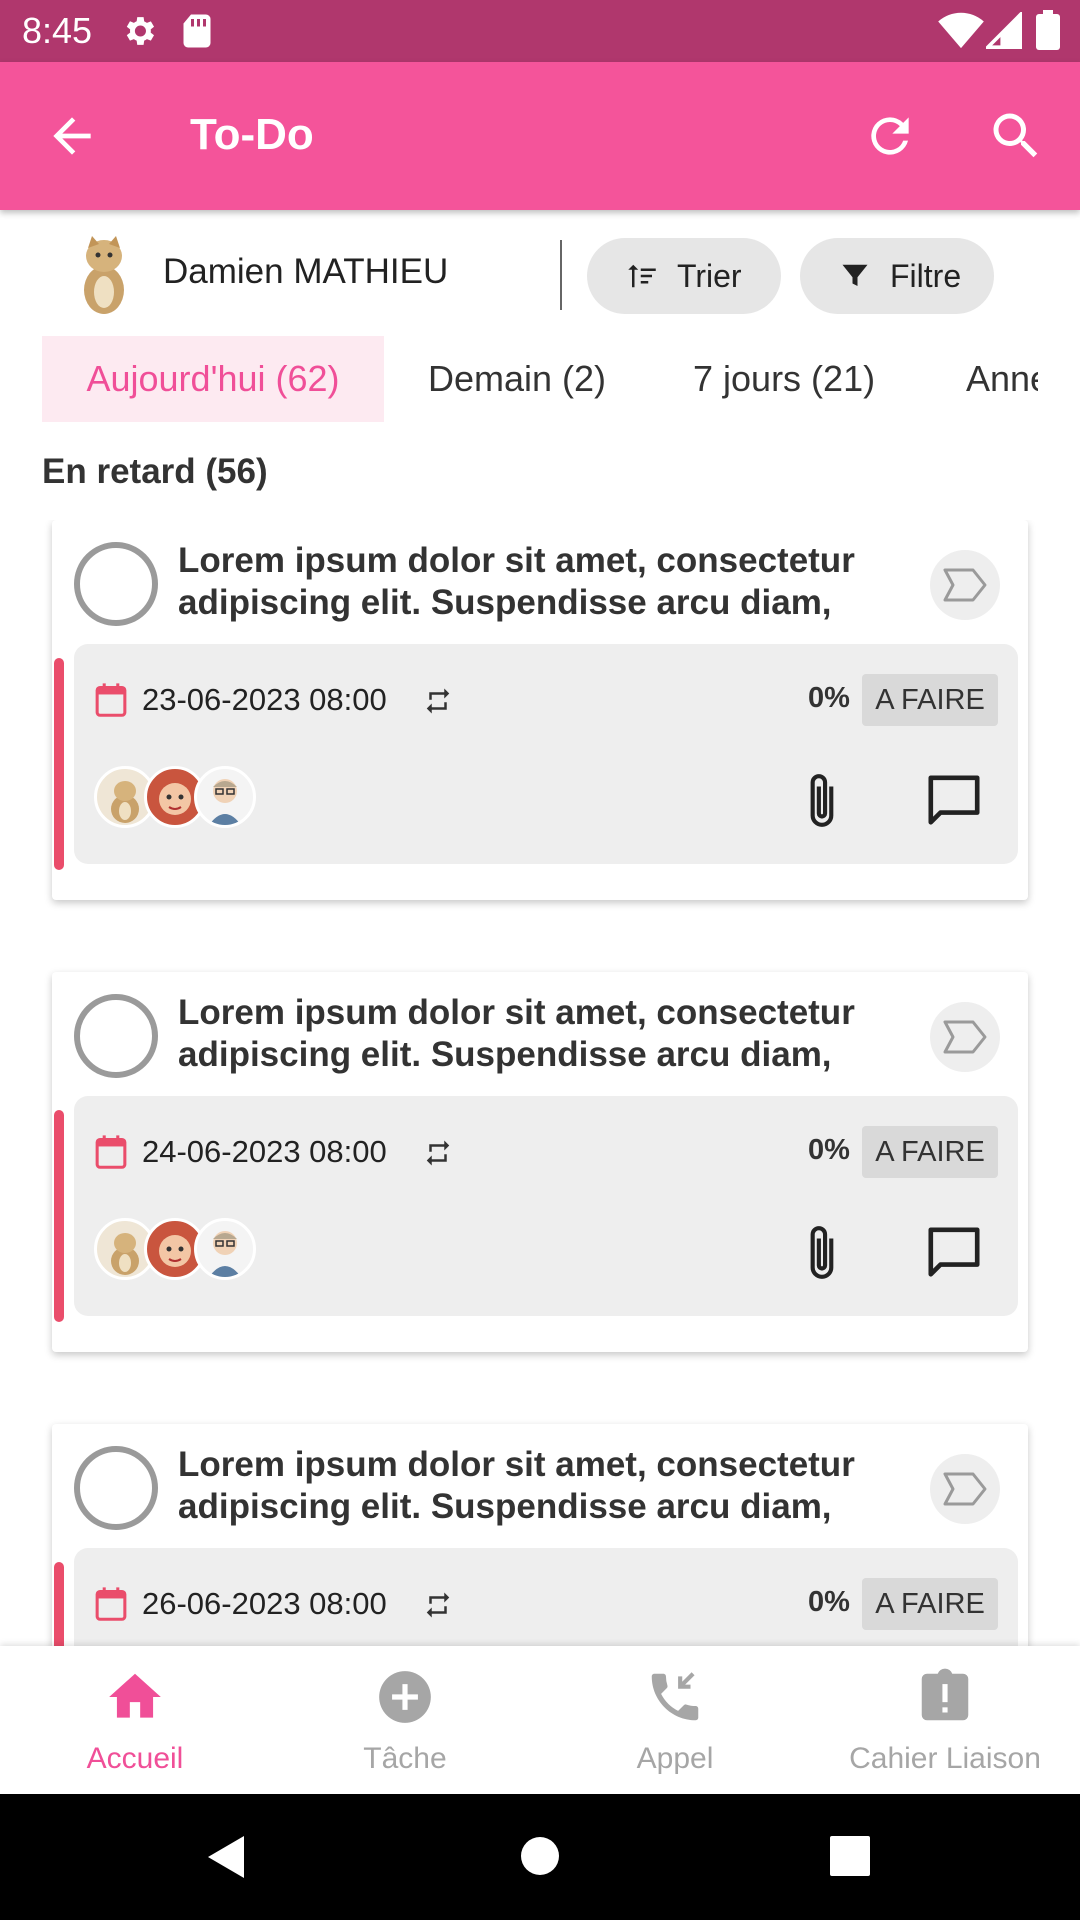  I want to click on bottom-navigation: Accueil Tâche Appel Cahier Liaison, so click(540, 1720).